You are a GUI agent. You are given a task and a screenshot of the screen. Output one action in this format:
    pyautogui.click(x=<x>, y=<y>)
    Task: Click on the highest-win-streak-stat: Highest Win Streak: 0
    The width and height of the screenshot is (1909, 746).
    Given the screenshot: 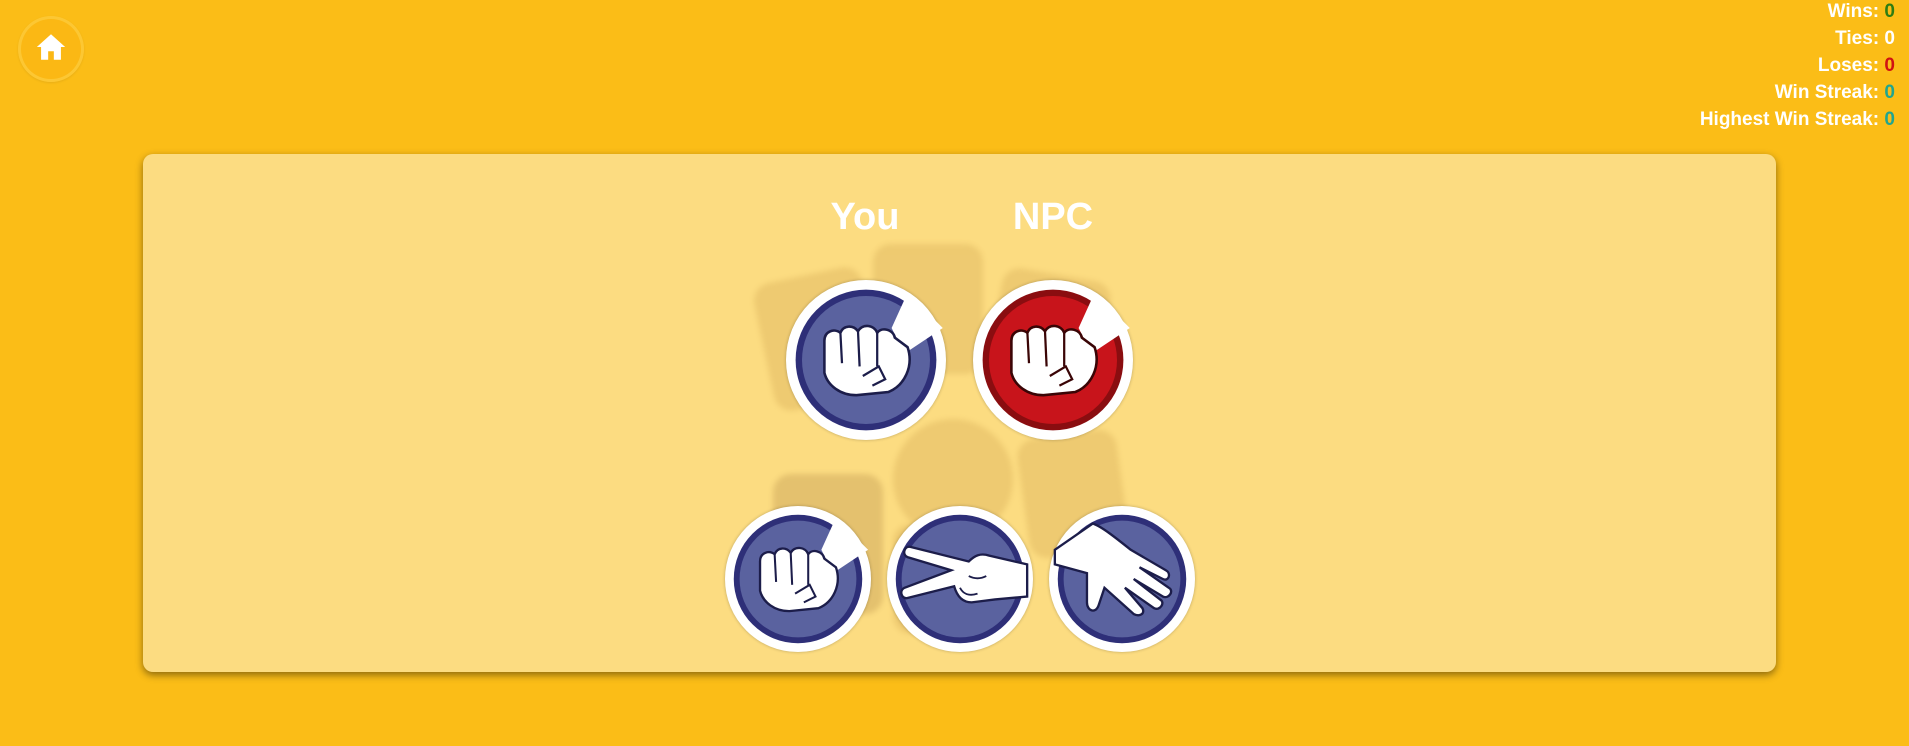 What is the action you would take?
    pyautogui.click(x=1797, y=119)
    